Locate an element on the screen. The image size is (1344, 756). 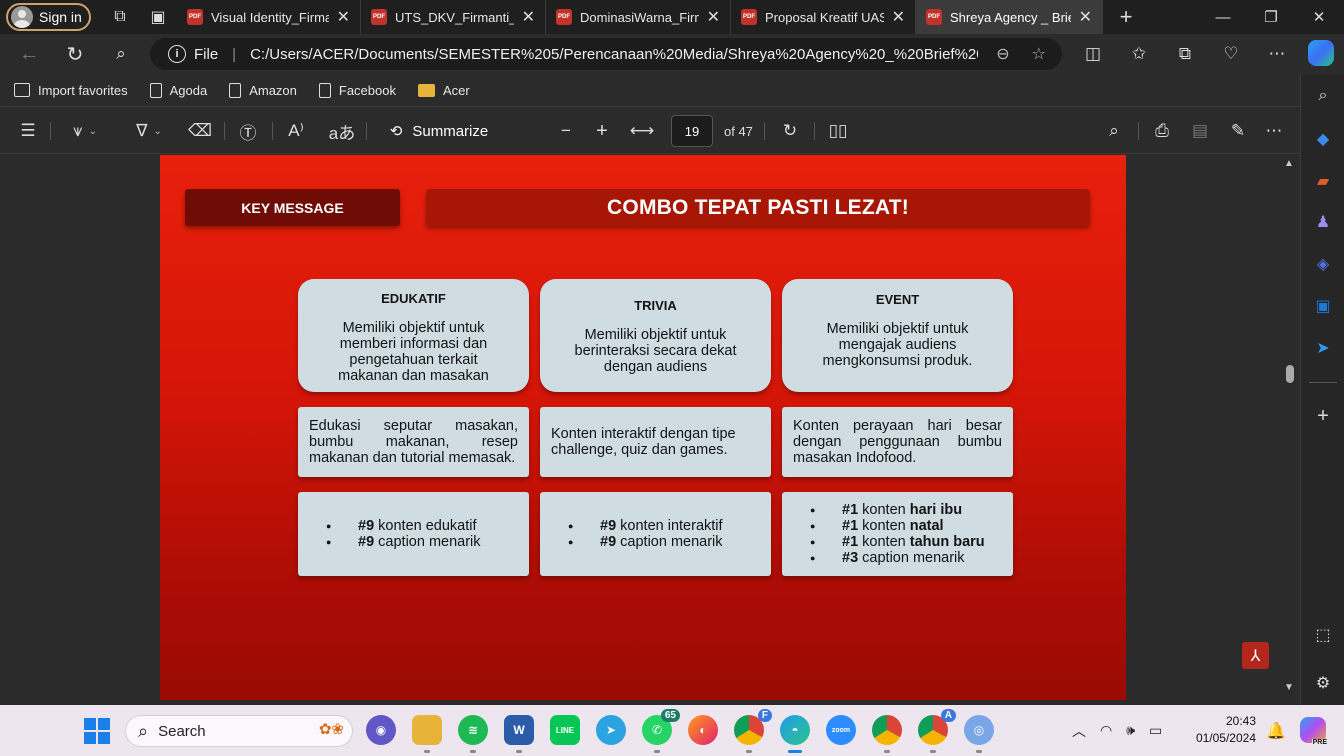
tab-actions-icon: ▣ is located at coordinates (158, 17).